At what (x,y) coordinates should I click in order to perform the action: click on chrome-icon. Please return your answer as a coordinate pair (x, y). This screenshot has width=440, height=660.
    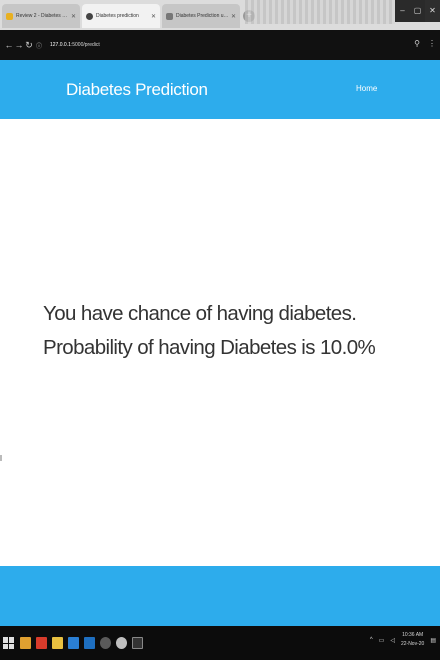
    Looking at the image, I should click on (105, 643).